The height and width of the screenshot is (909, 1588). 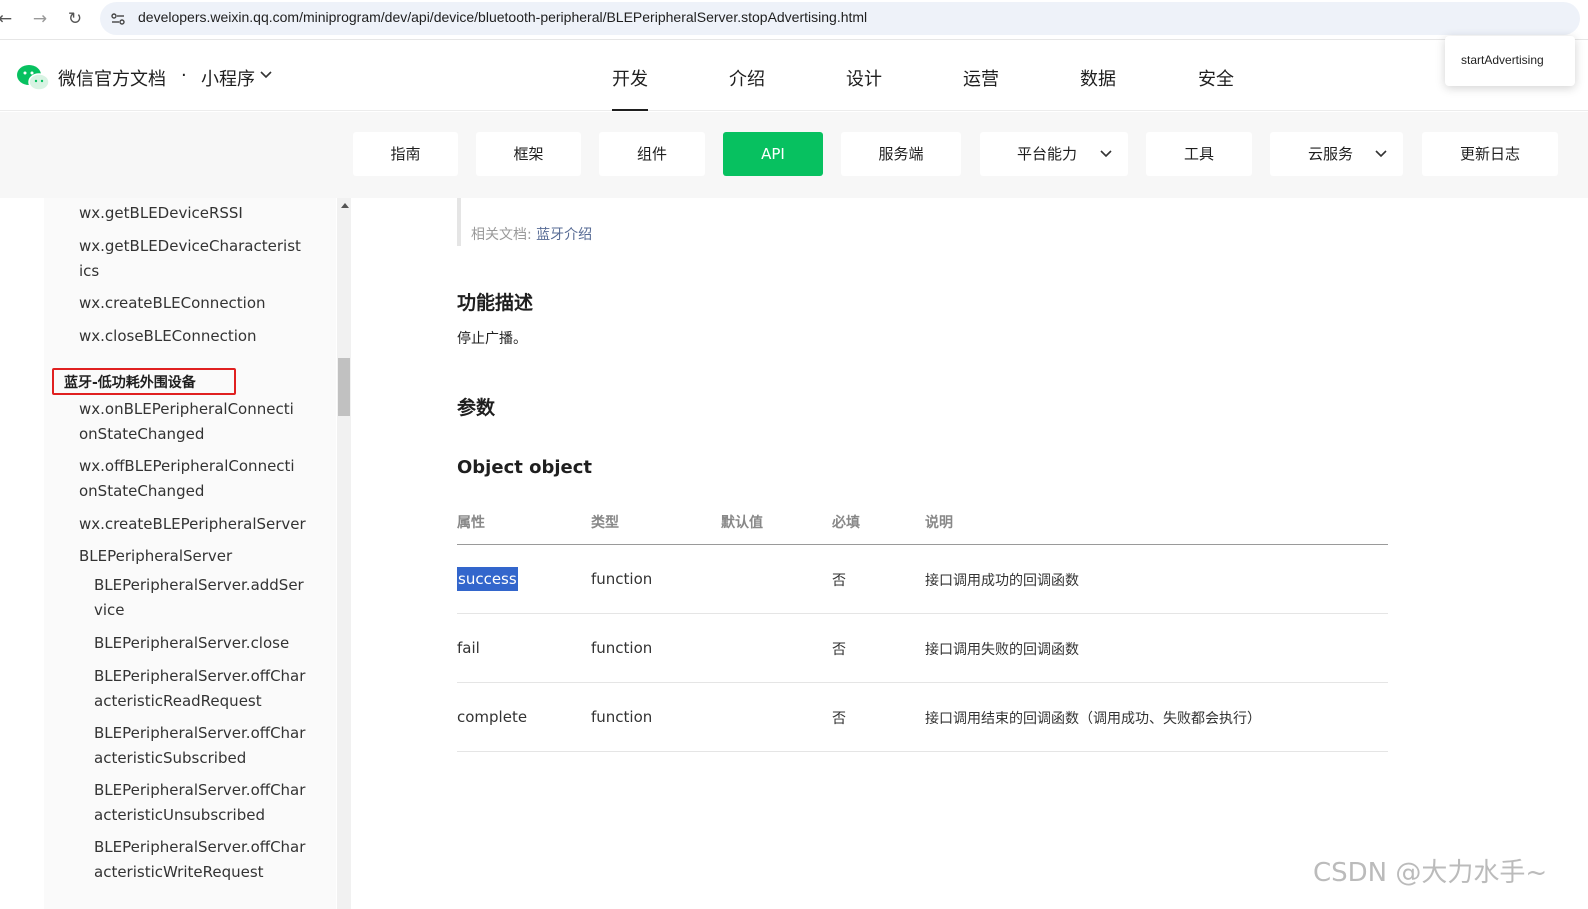 What do you see at coordinates (939, 523) in the screenshot?
I see `table-header: 说明` at bounding box center [939, 523].